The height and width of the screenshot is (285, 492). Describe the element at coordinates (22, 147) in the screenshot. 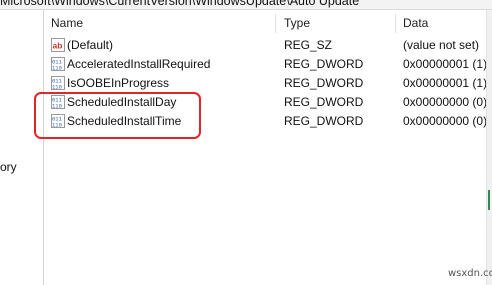

I see `key-tree-pane: ory` at that location.